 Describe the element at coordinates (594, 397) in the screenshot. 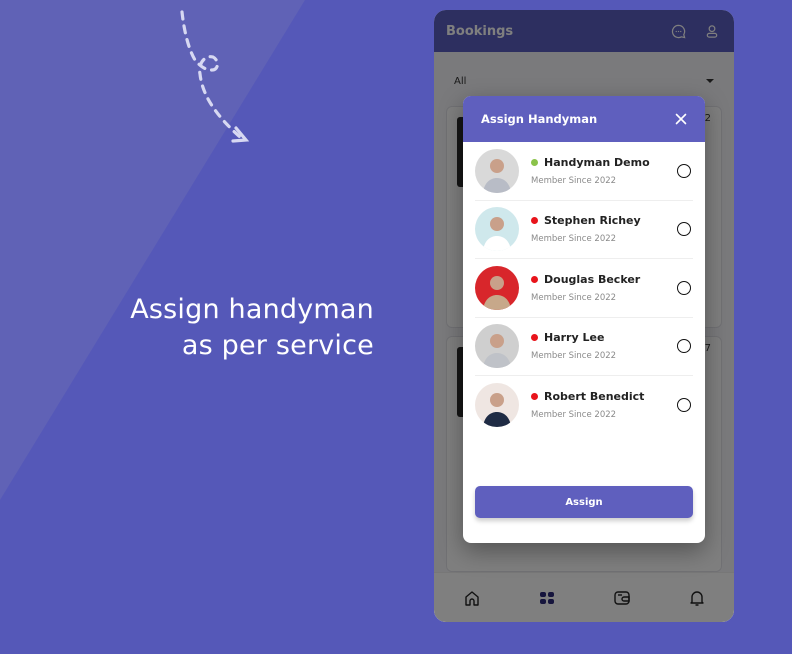

I see `handyman-name: Robert Benedict` at that location.